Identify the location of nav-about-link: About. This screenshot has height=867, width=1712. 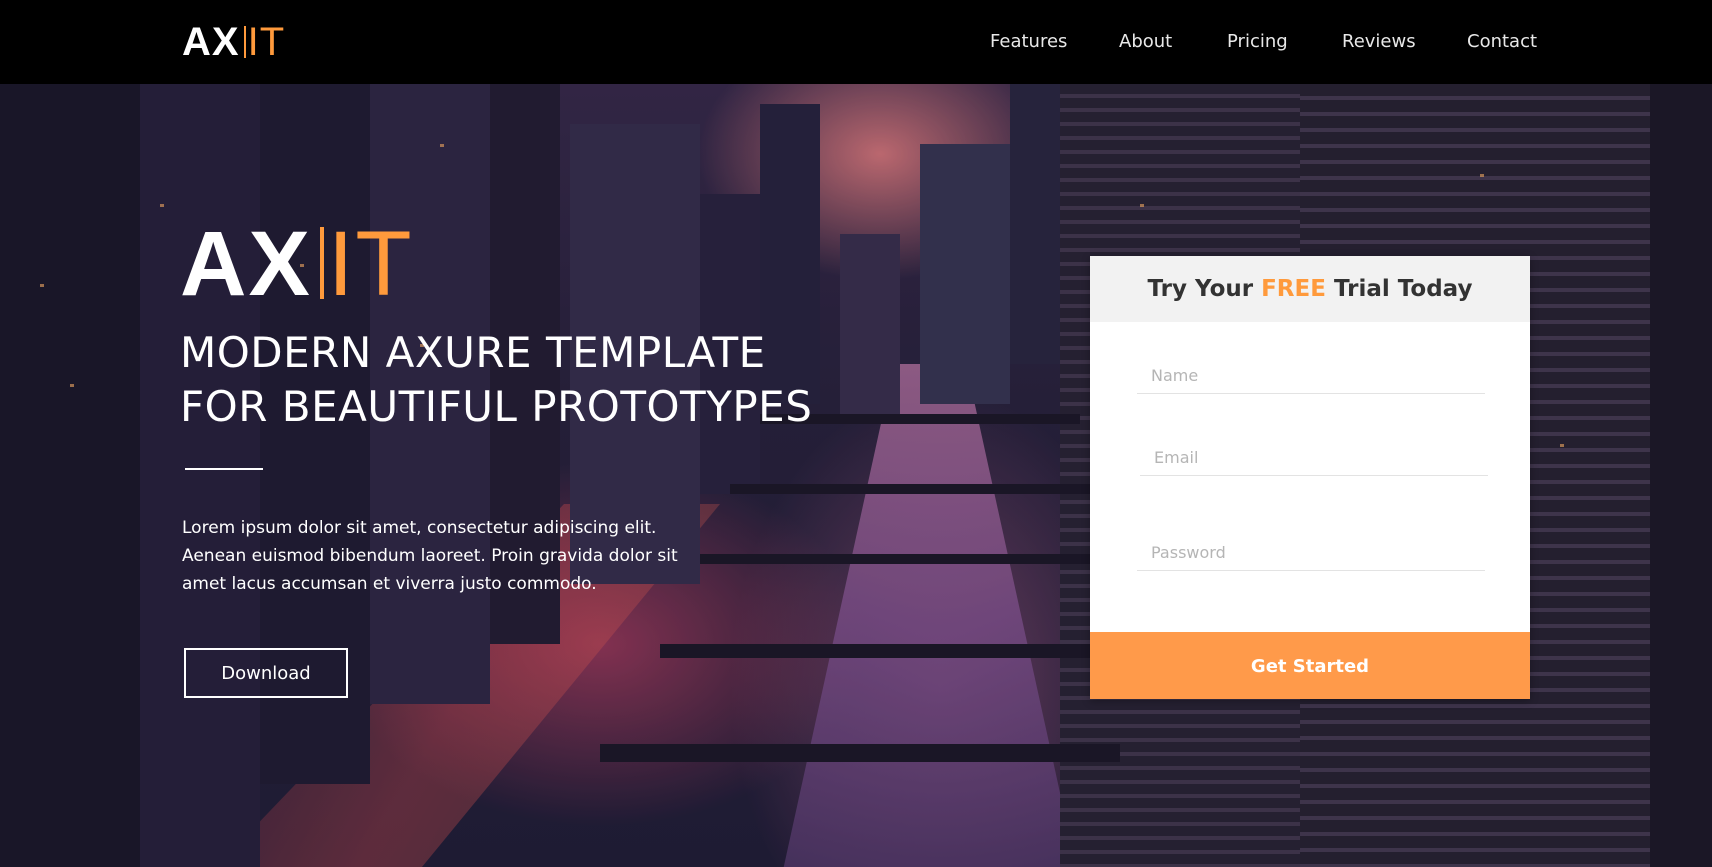
(1145, 42).